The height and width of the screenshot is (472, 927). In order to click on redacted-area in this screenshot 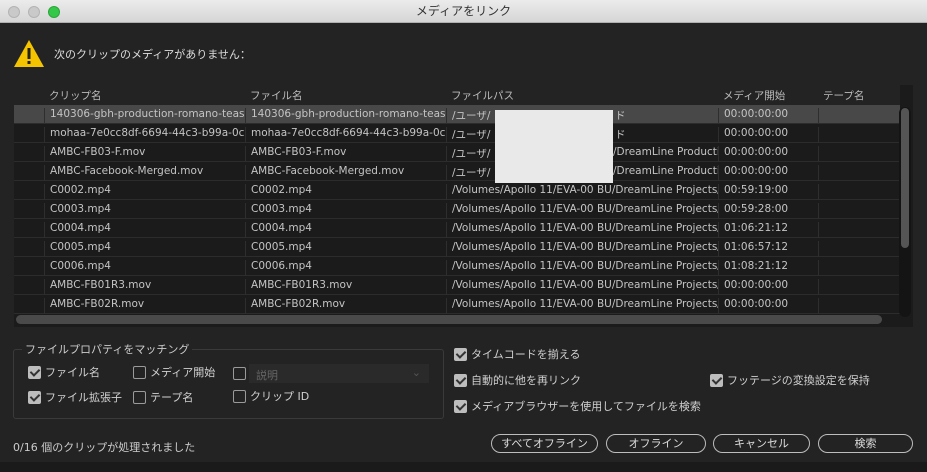, I will do `click(554, 146)`.